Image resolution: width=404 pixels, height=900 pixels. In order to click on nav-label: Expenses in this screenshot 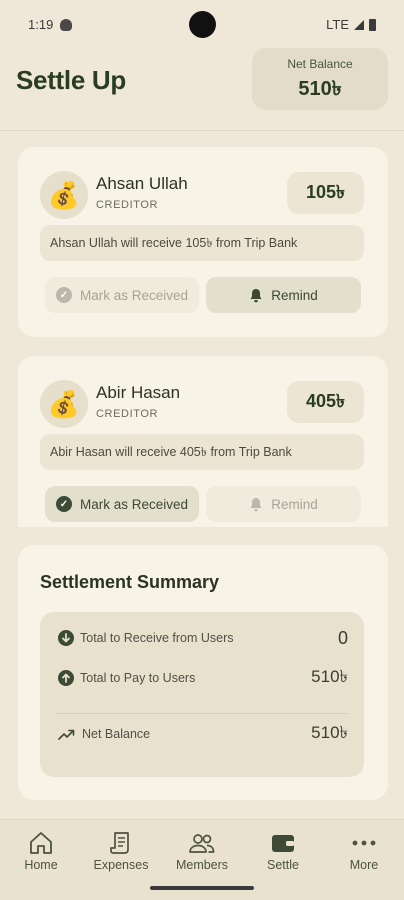, I will do `click(121, 865)`.